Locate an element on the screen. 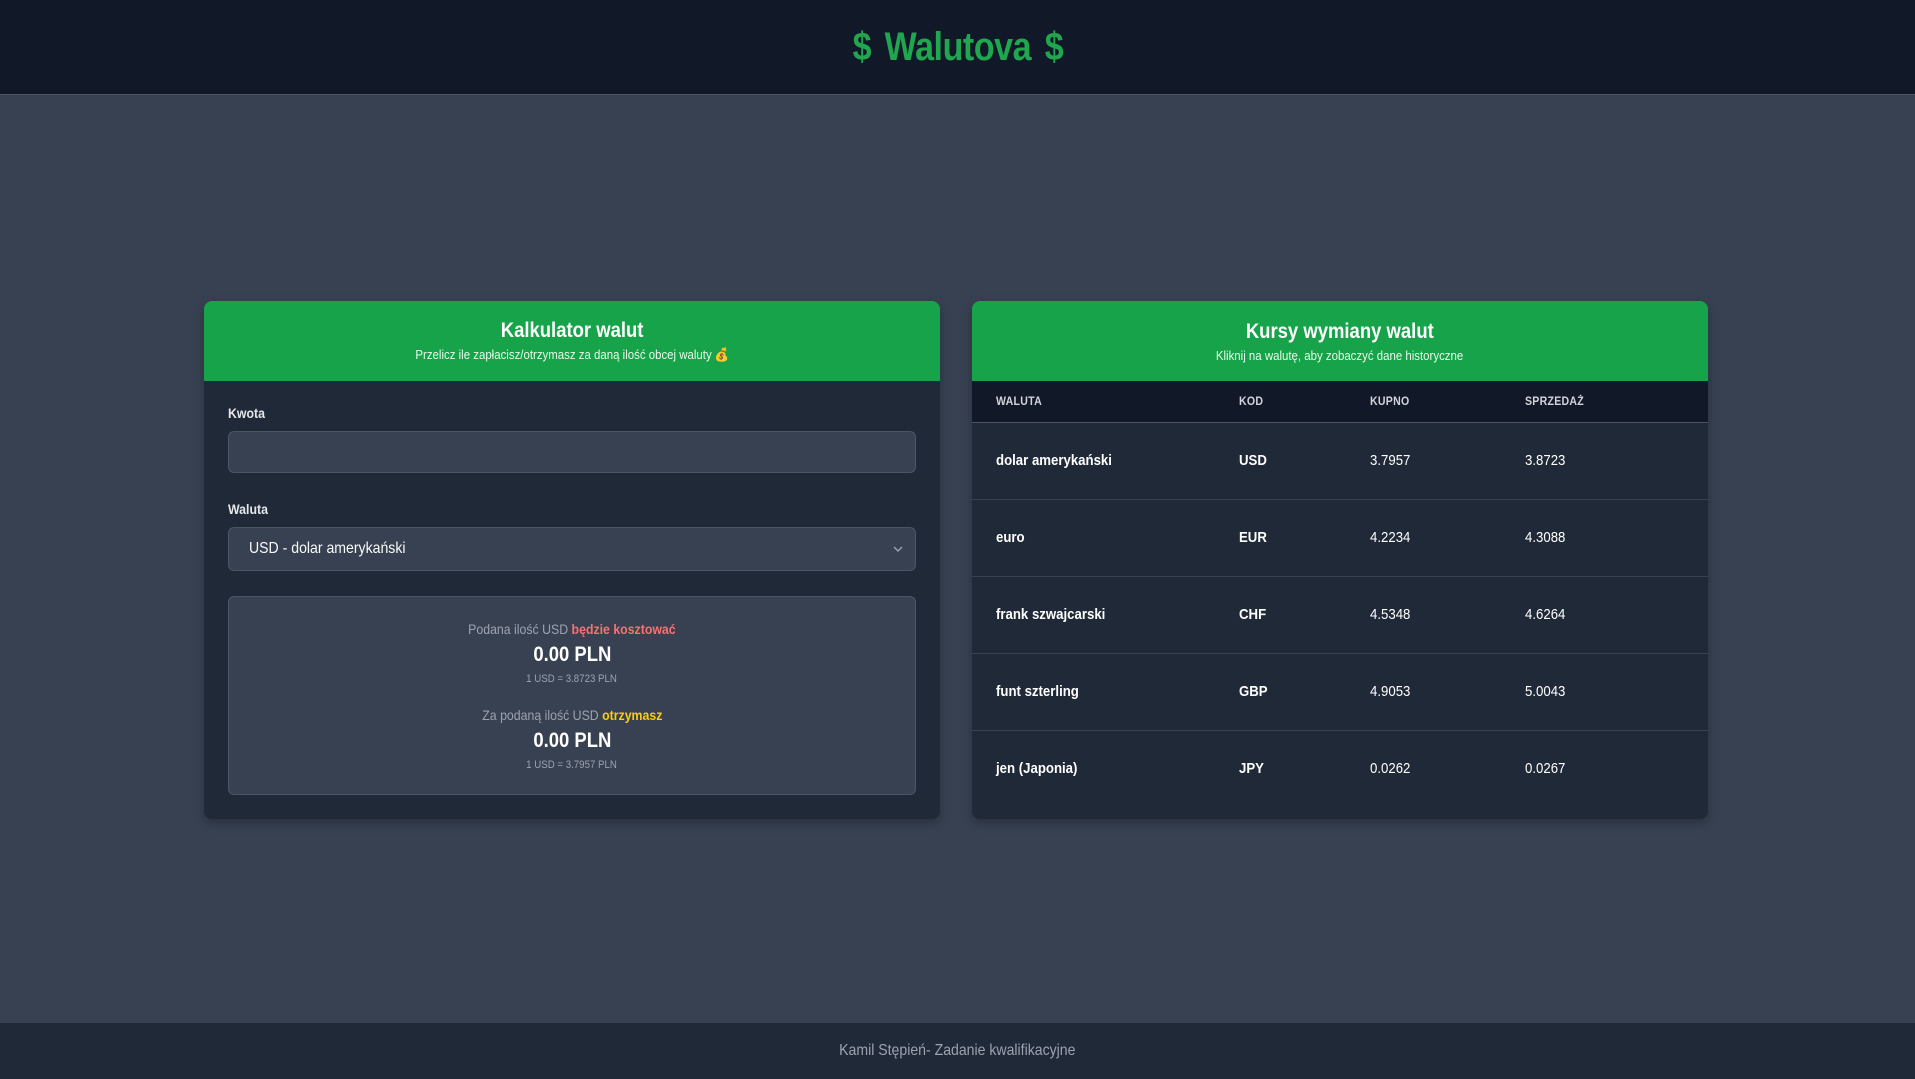 The image size is (1915, 1079). sell-rate: 4.6264 is located at coordinates (1545, 614).